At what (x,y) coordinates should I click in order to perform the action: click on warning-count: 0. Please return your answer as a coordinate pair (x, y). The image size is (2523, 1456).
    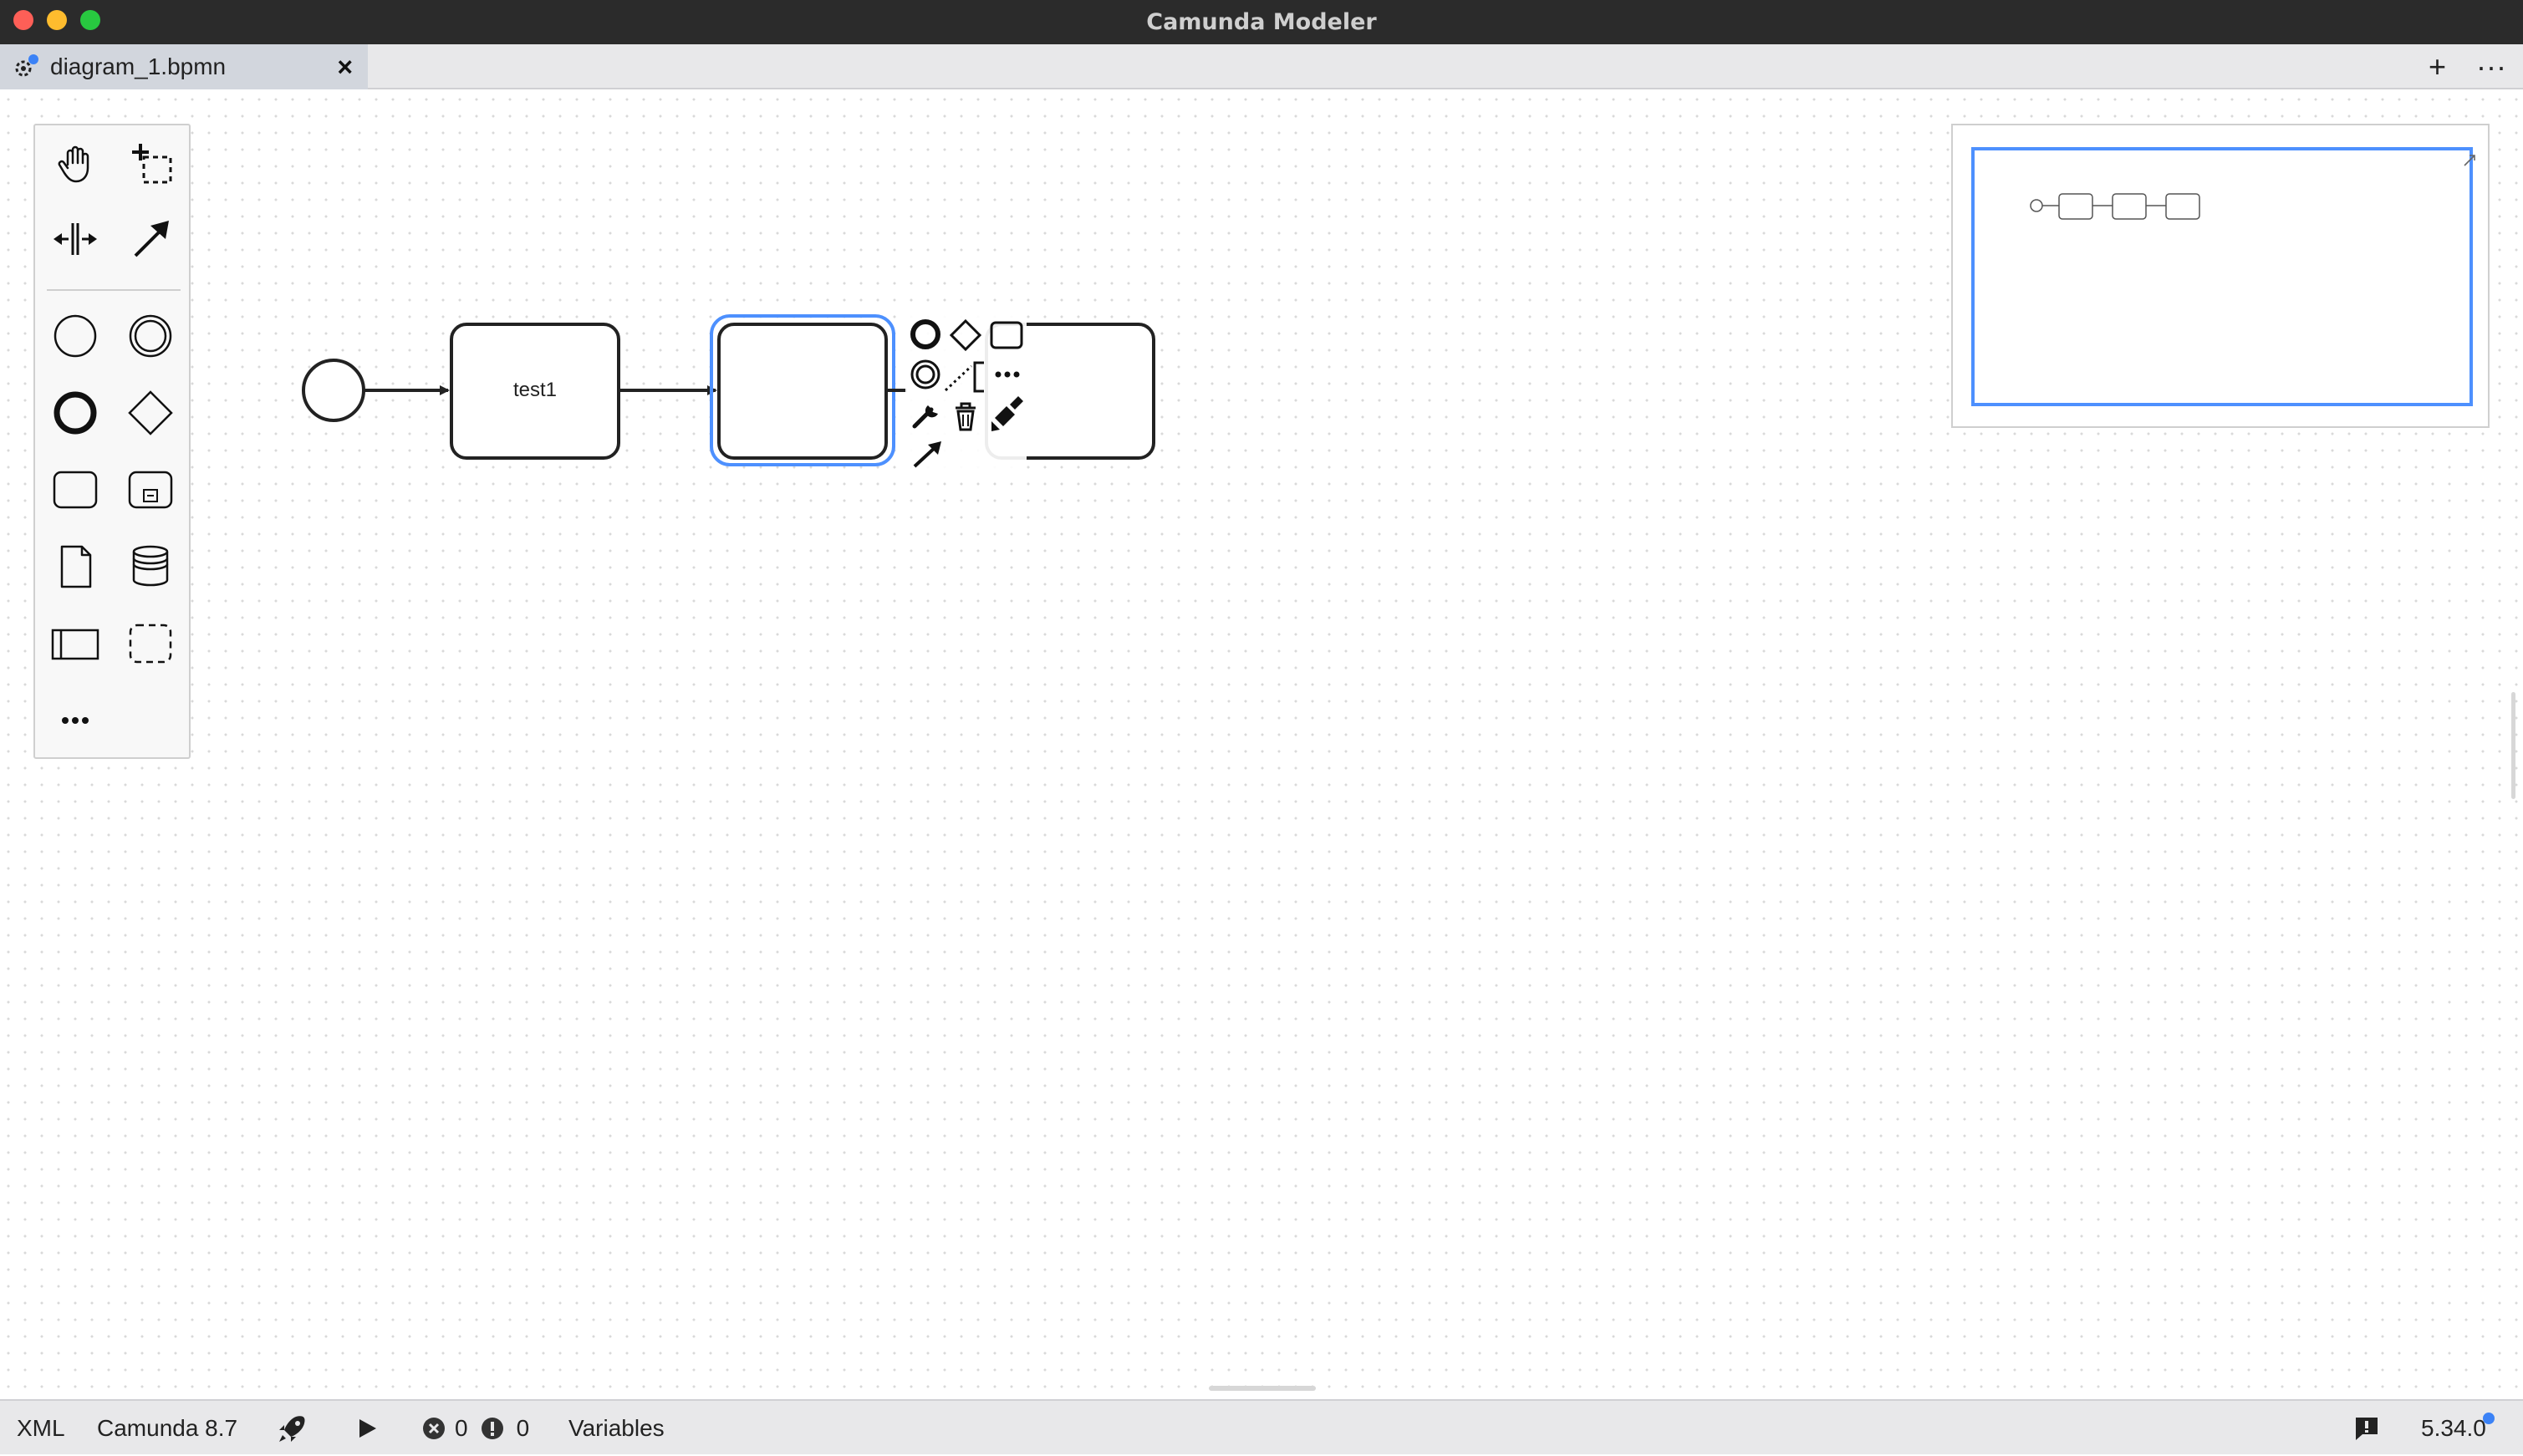
    Looking at the image, I should click on (523, 1428).